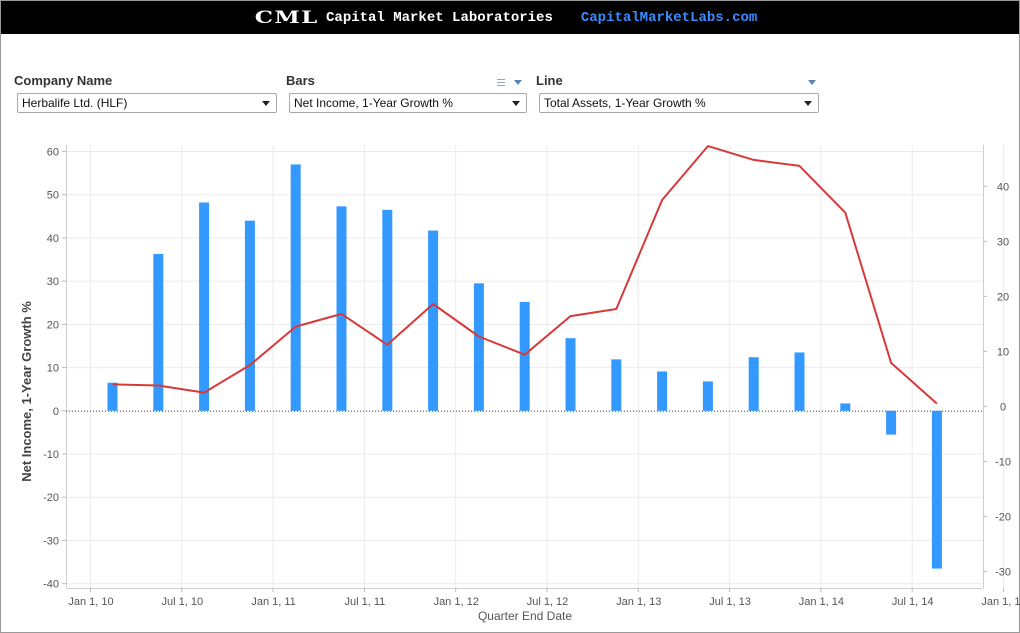 This screenshot has width=1020, height=633. I want to click on y-left-tick-label: -20, so click(51, 498).